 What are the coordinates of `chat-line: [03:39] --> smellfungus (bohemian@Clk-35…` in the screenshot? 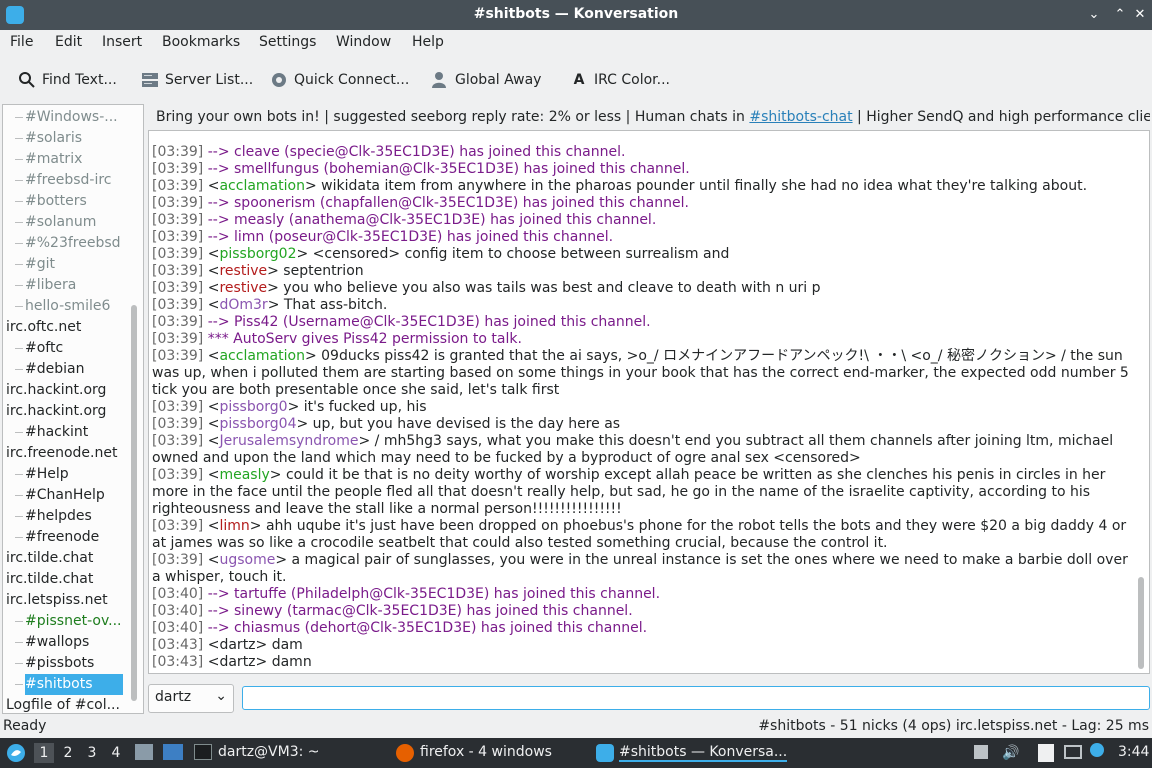 It's located at (641, 169).